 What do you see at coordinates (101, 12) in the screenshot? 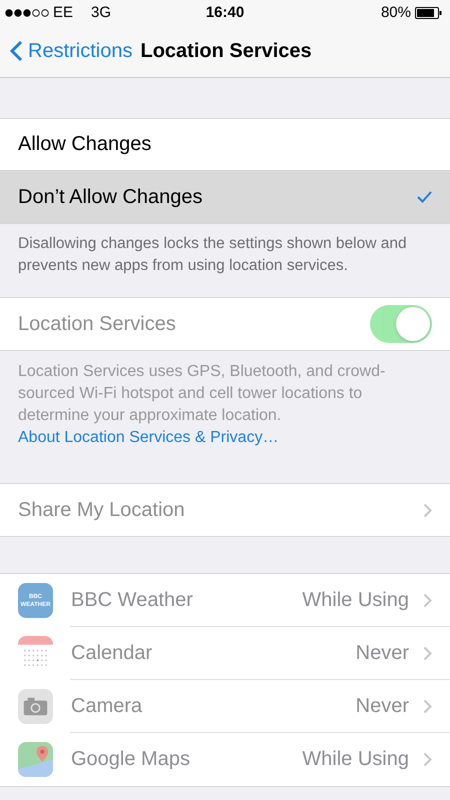
I see `network-label: 3G` at bounding box center [101, 12].